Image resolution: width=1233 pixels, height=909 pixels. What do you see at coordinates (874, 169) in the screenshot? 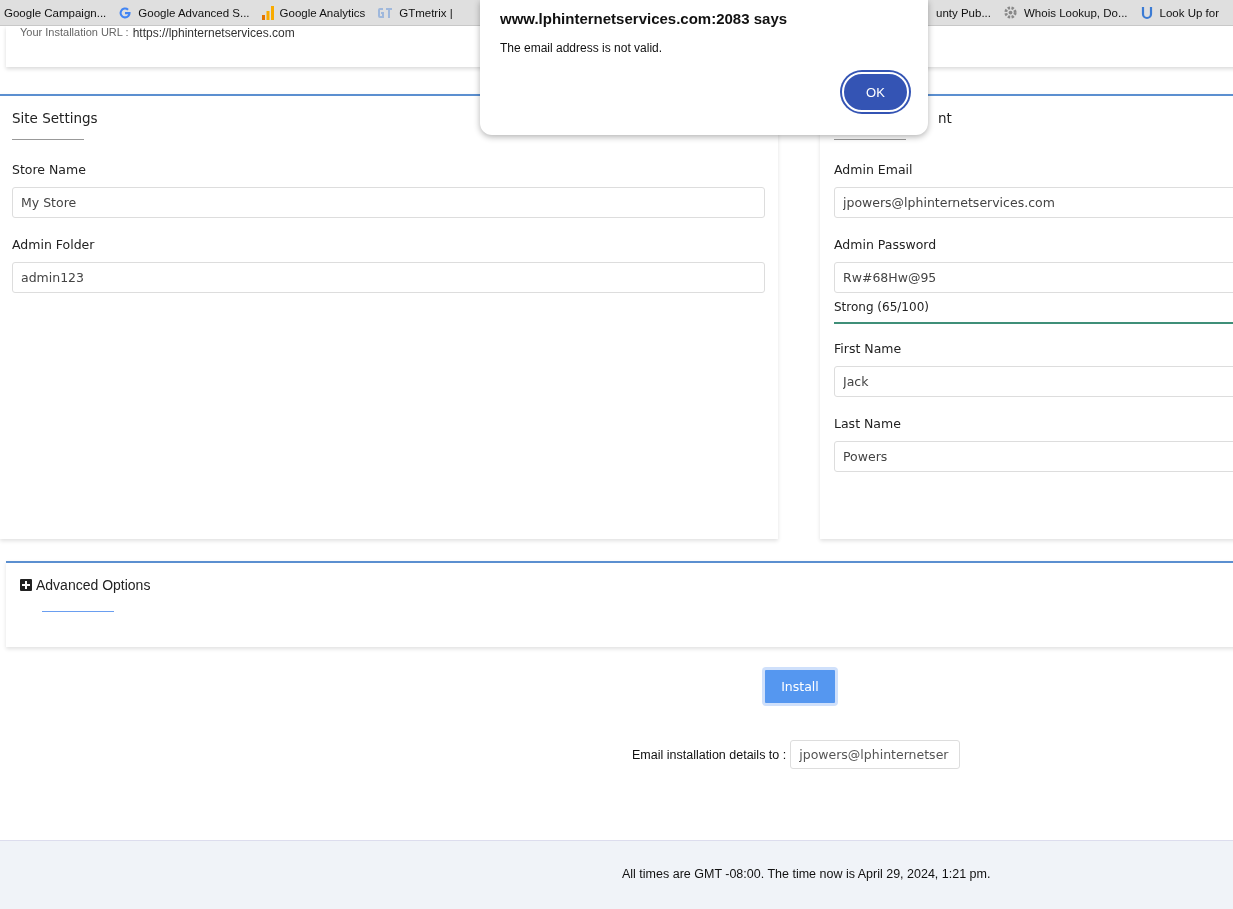
I see `field-label: Admin Email` at bounding box center [874, 169].